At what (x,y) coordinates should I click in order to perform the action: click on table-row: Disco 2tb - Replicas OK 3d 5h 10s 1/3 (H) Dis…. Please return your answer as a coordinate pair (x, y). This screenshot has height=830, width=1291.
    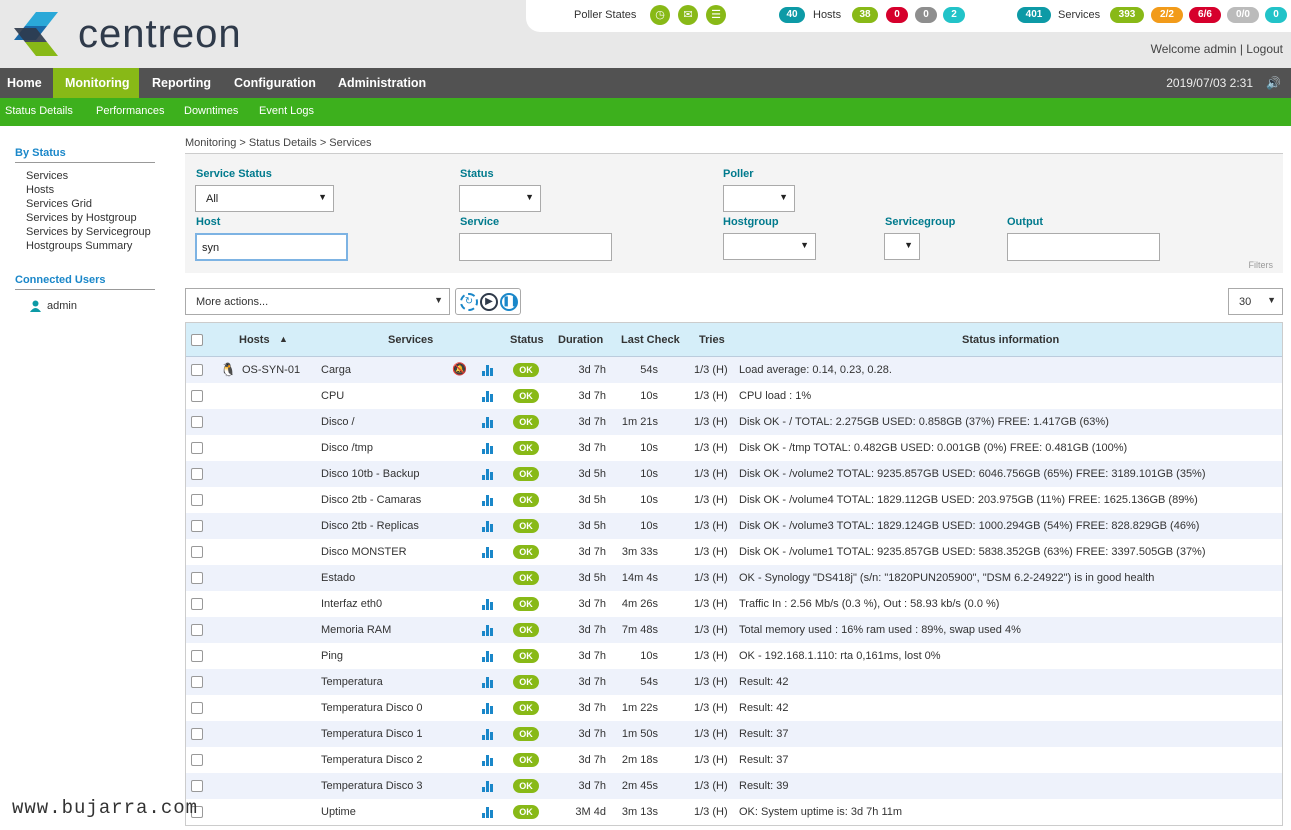
    Looking at the image, I should click on (734, 526).